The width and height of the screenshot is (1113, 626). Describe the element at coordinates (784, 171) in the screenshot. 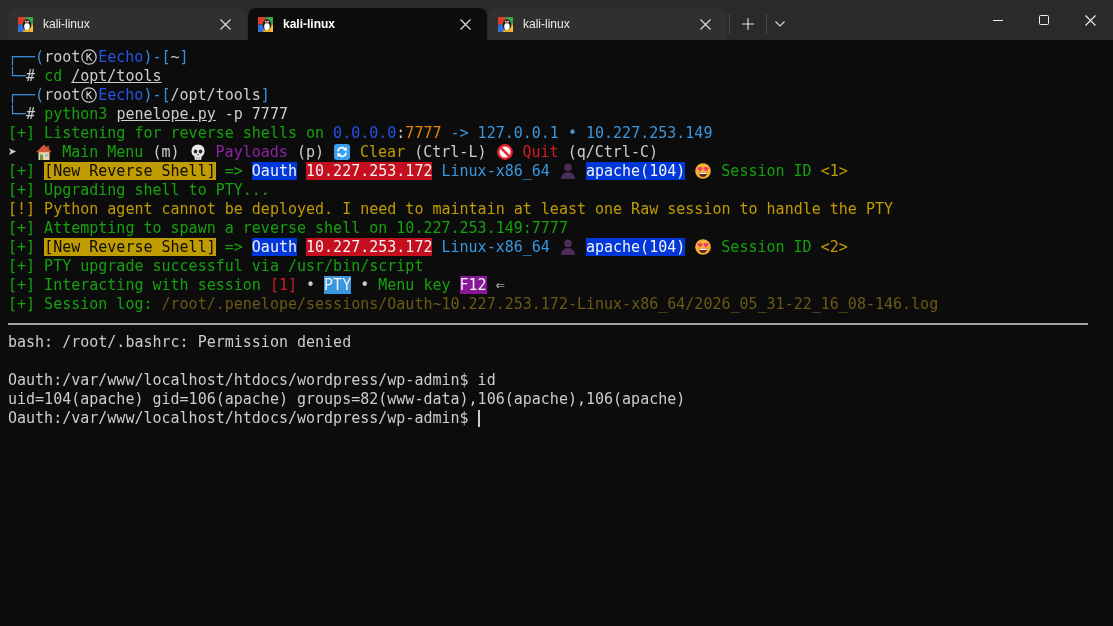

I see `terminal-text: Session ID <1>` at that location.